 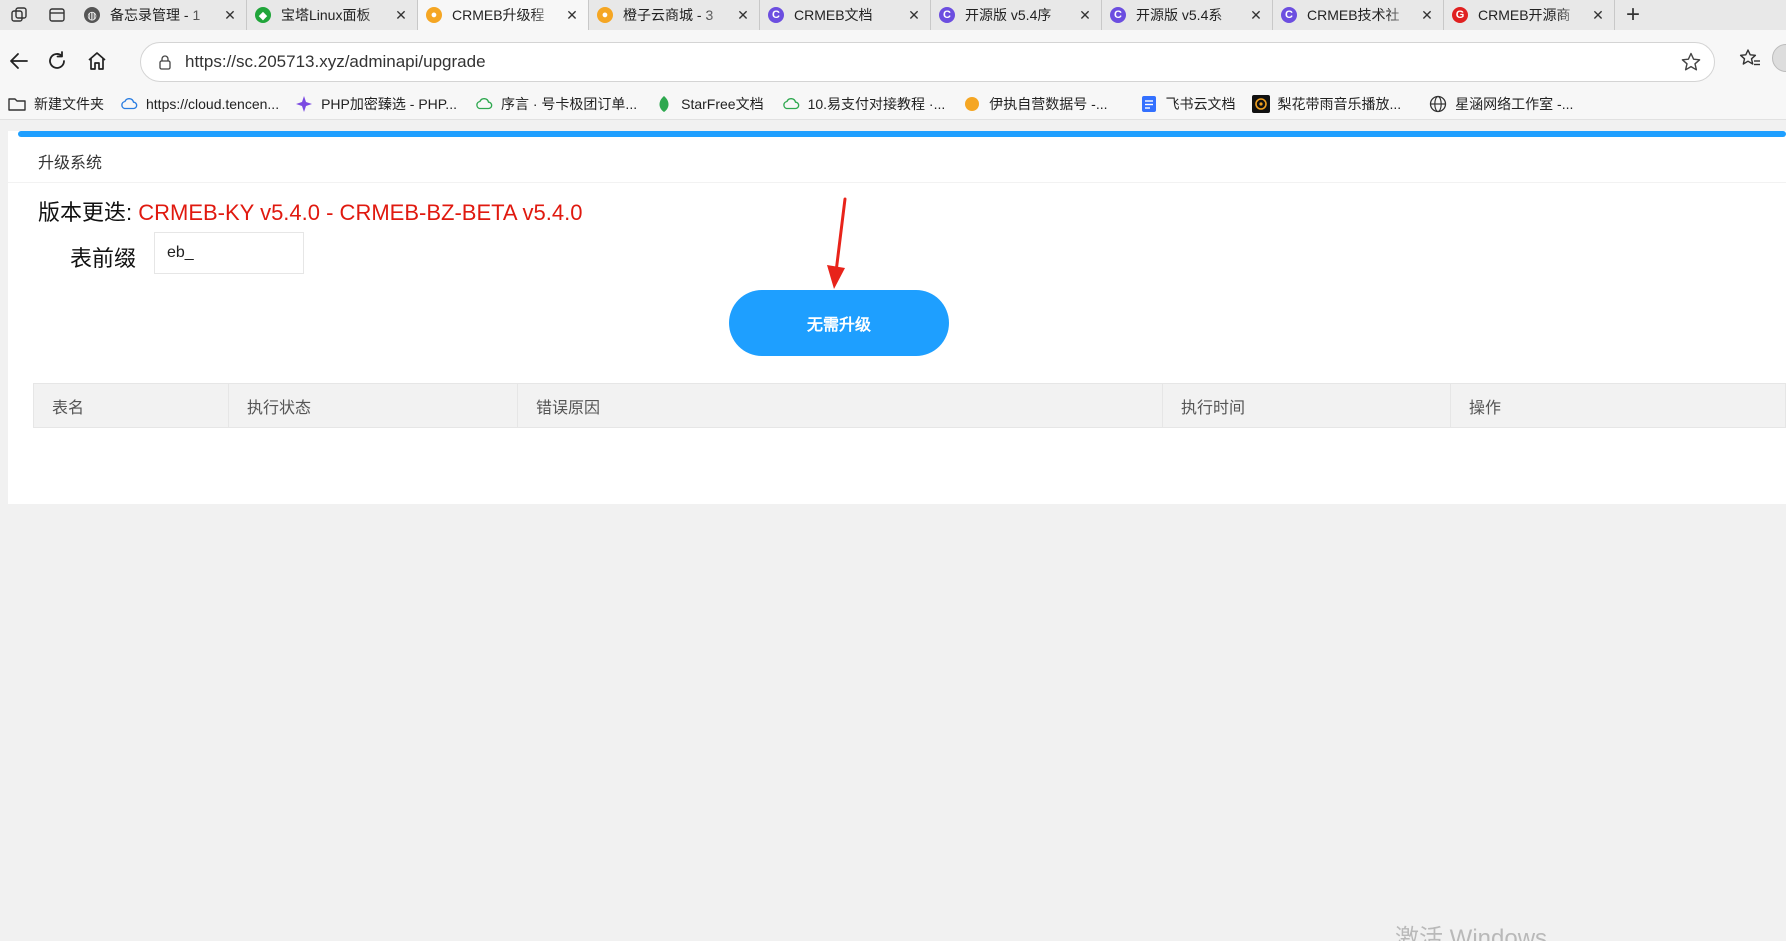 I want to click on tab-title: CRMEB升级程, so click(x=498, y=15).